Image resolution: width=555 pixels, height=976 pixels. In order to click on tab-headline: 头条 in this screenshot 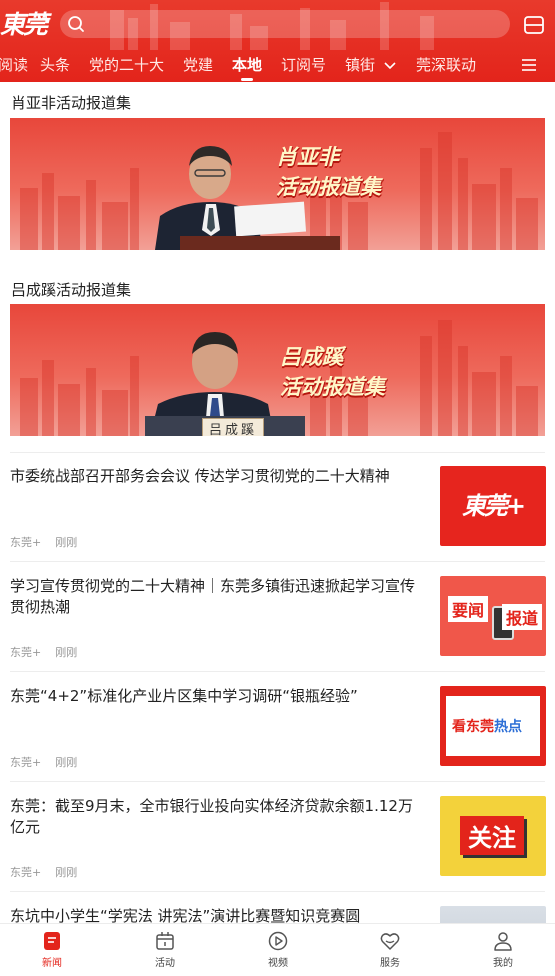, I will do `click(55, 65)`.